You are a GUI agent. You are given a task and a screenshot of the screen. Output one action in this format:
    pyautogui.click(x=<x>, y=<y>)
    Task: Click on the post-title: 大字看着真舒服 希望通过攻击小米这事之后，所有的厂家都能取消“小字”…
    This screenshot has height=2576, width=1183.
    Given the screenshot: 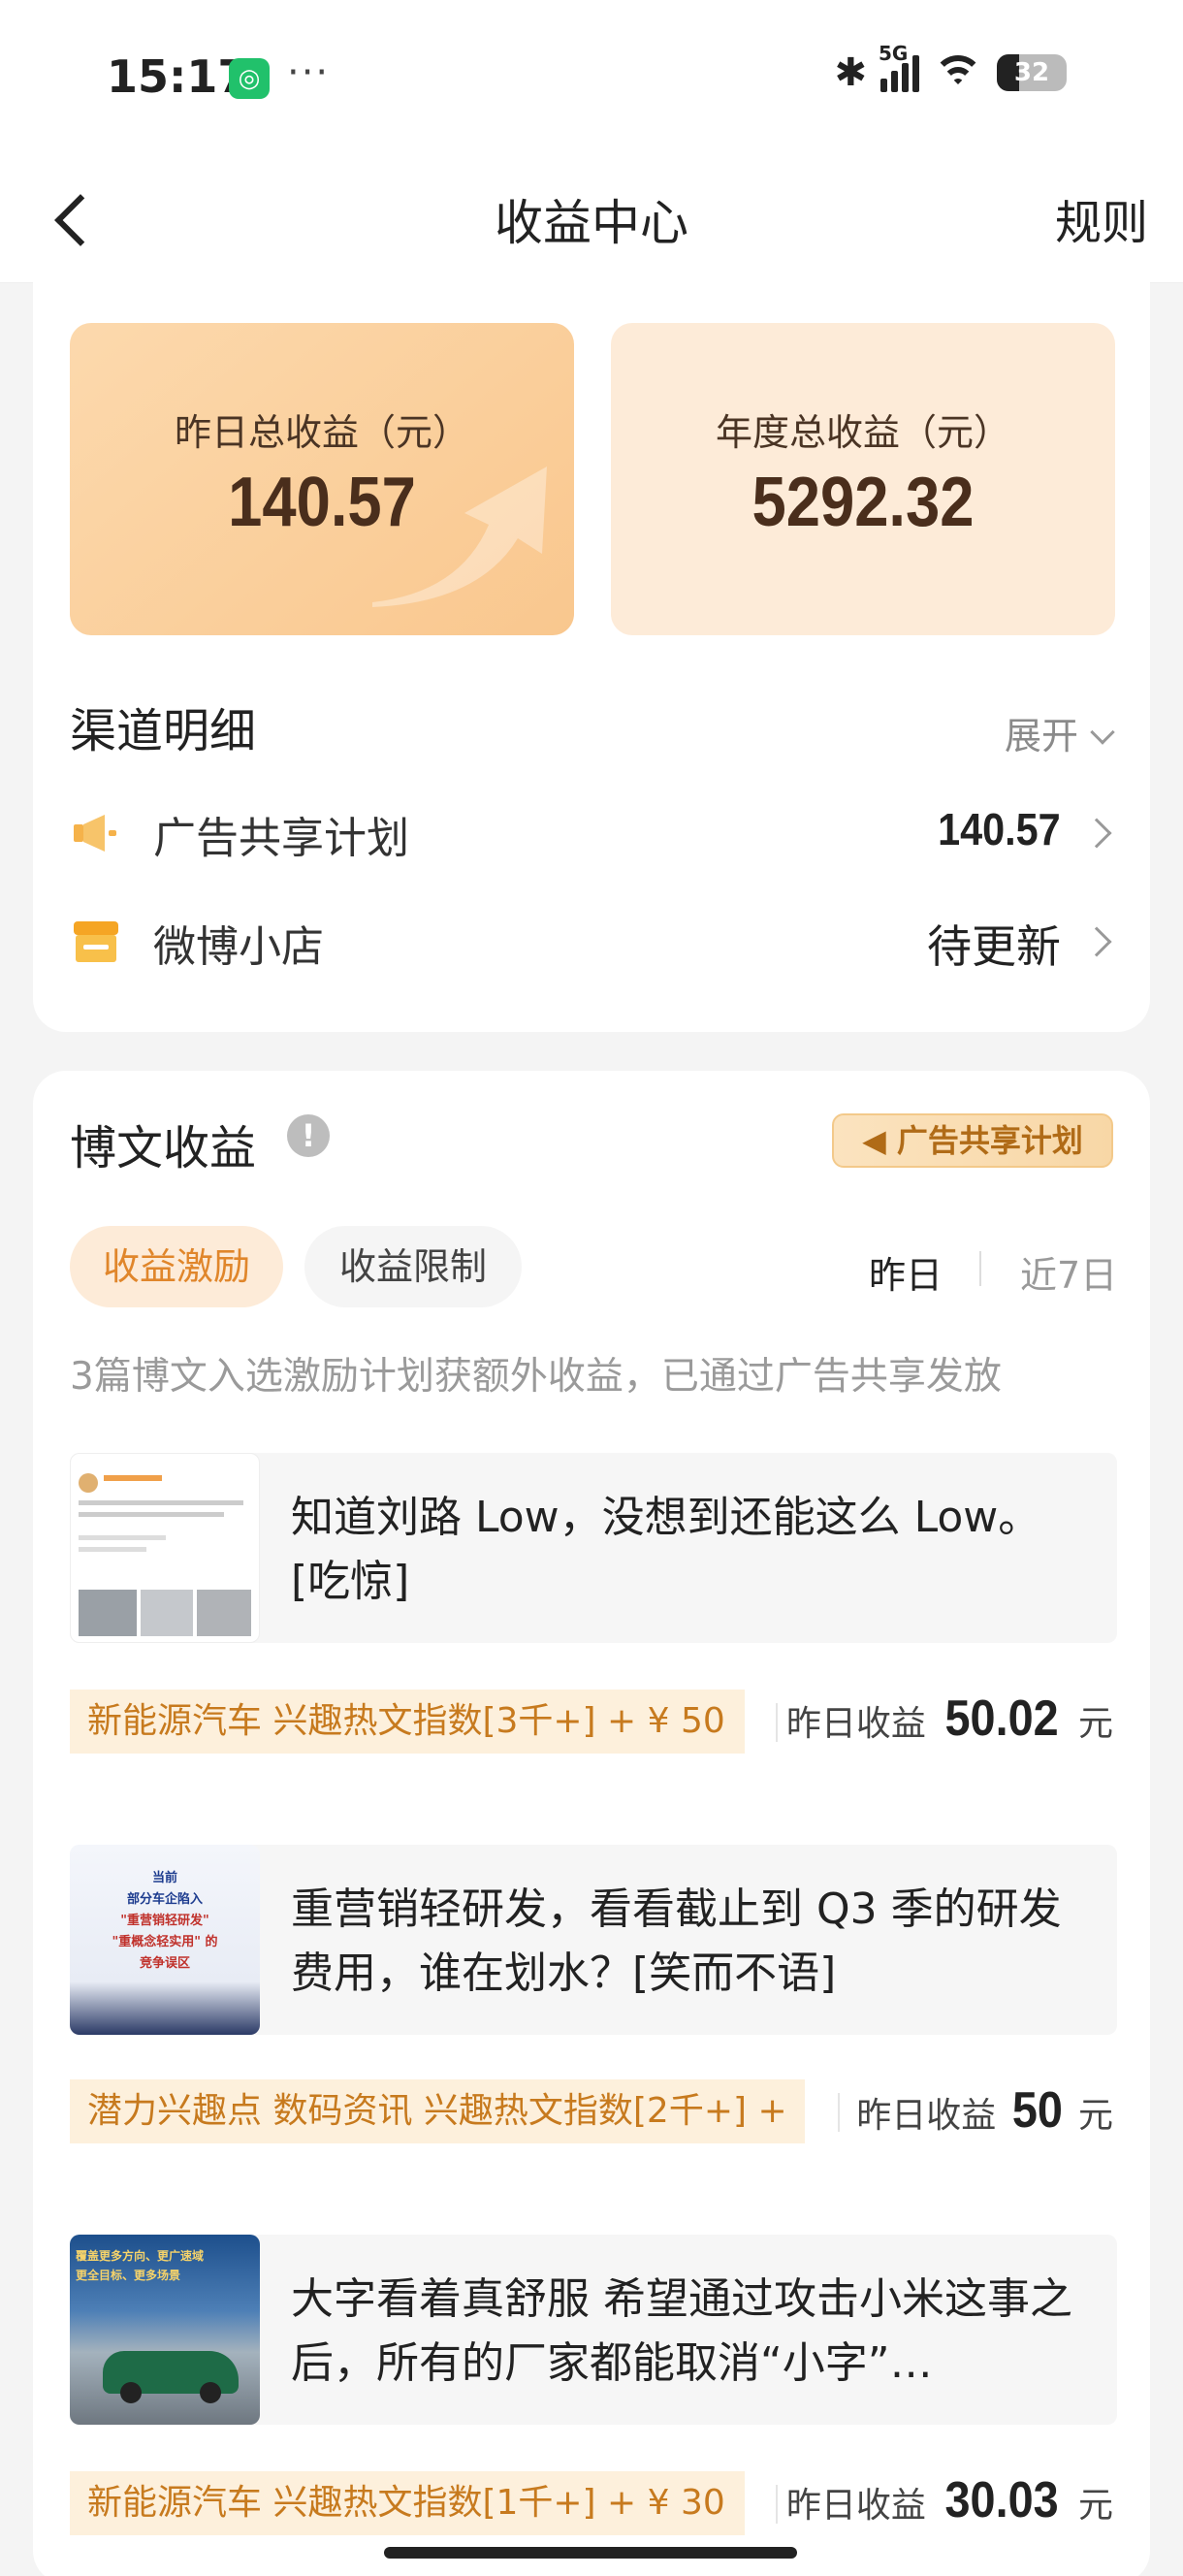 What is the action you would take?
    pyautogui.click(x=681, y=2331)
    